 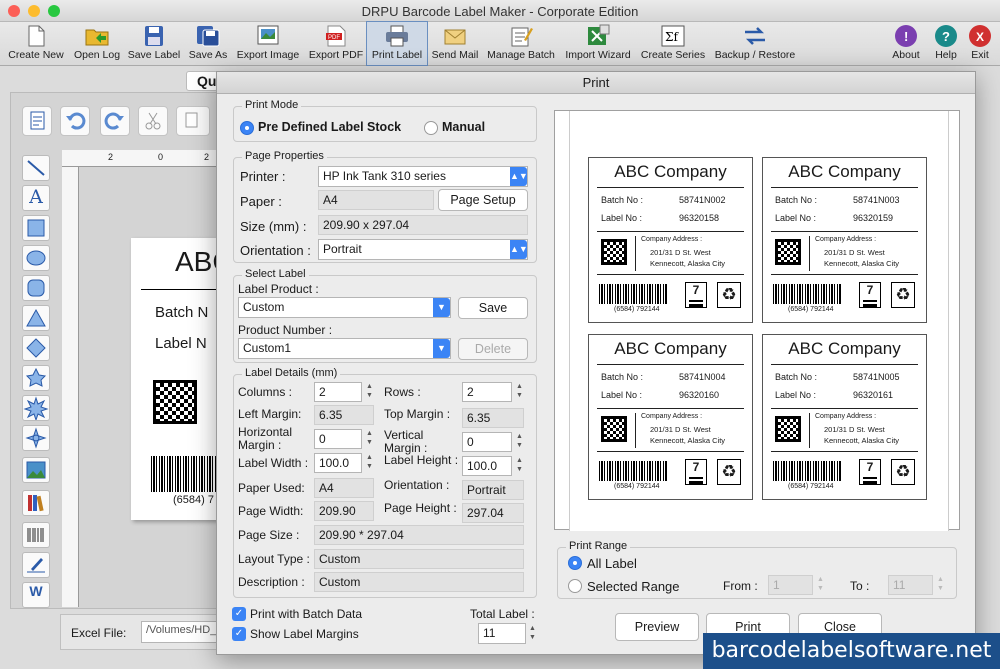 What do you see at coordinates (493, 308) in the screenshot?
I see `save-button: Save` at bounding box center [493, 308].